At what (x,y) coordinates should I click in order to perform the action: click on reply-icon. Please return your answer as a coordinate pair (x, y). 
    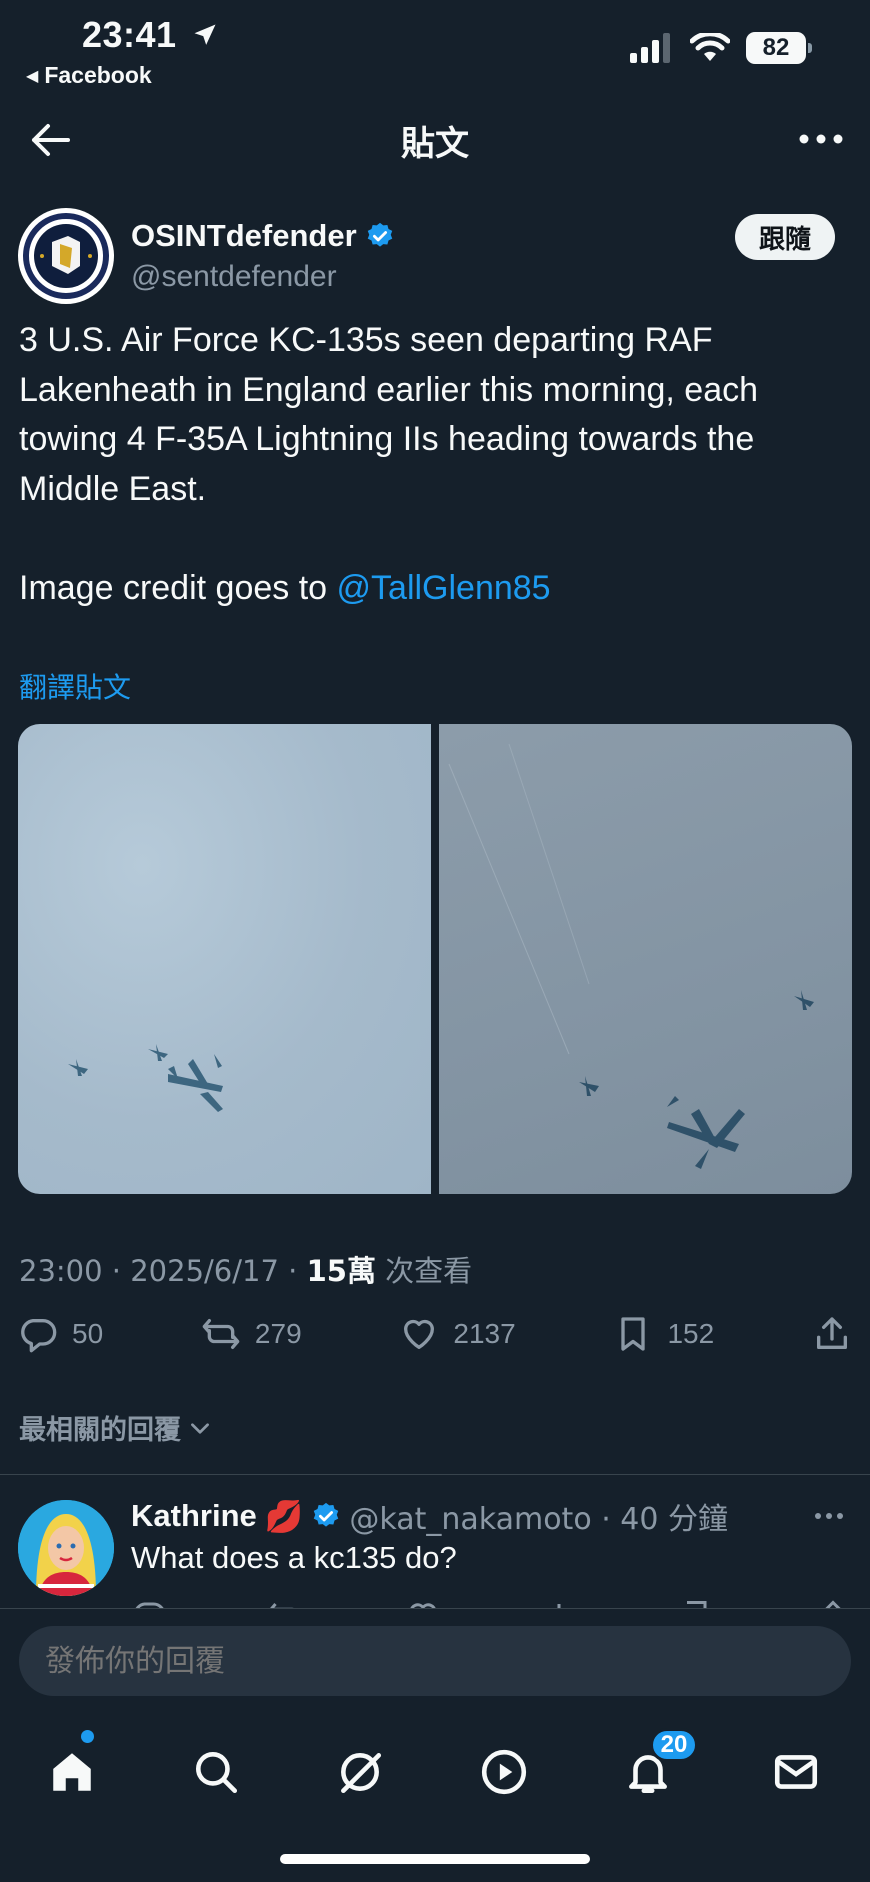
    Looking at the image, I should click on (39, 1336).